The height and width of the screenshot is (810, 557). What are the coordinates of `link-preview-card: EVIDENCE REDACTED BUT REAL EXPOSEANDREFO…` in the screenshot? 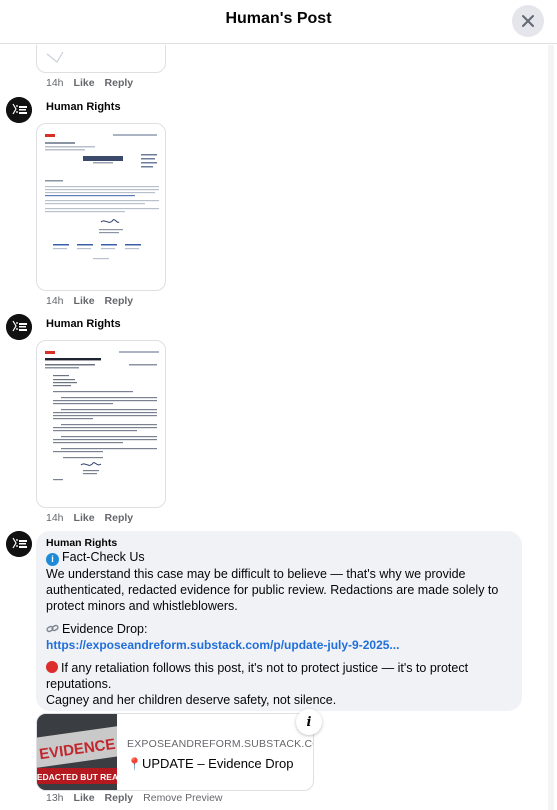 It's located at (175, 752).